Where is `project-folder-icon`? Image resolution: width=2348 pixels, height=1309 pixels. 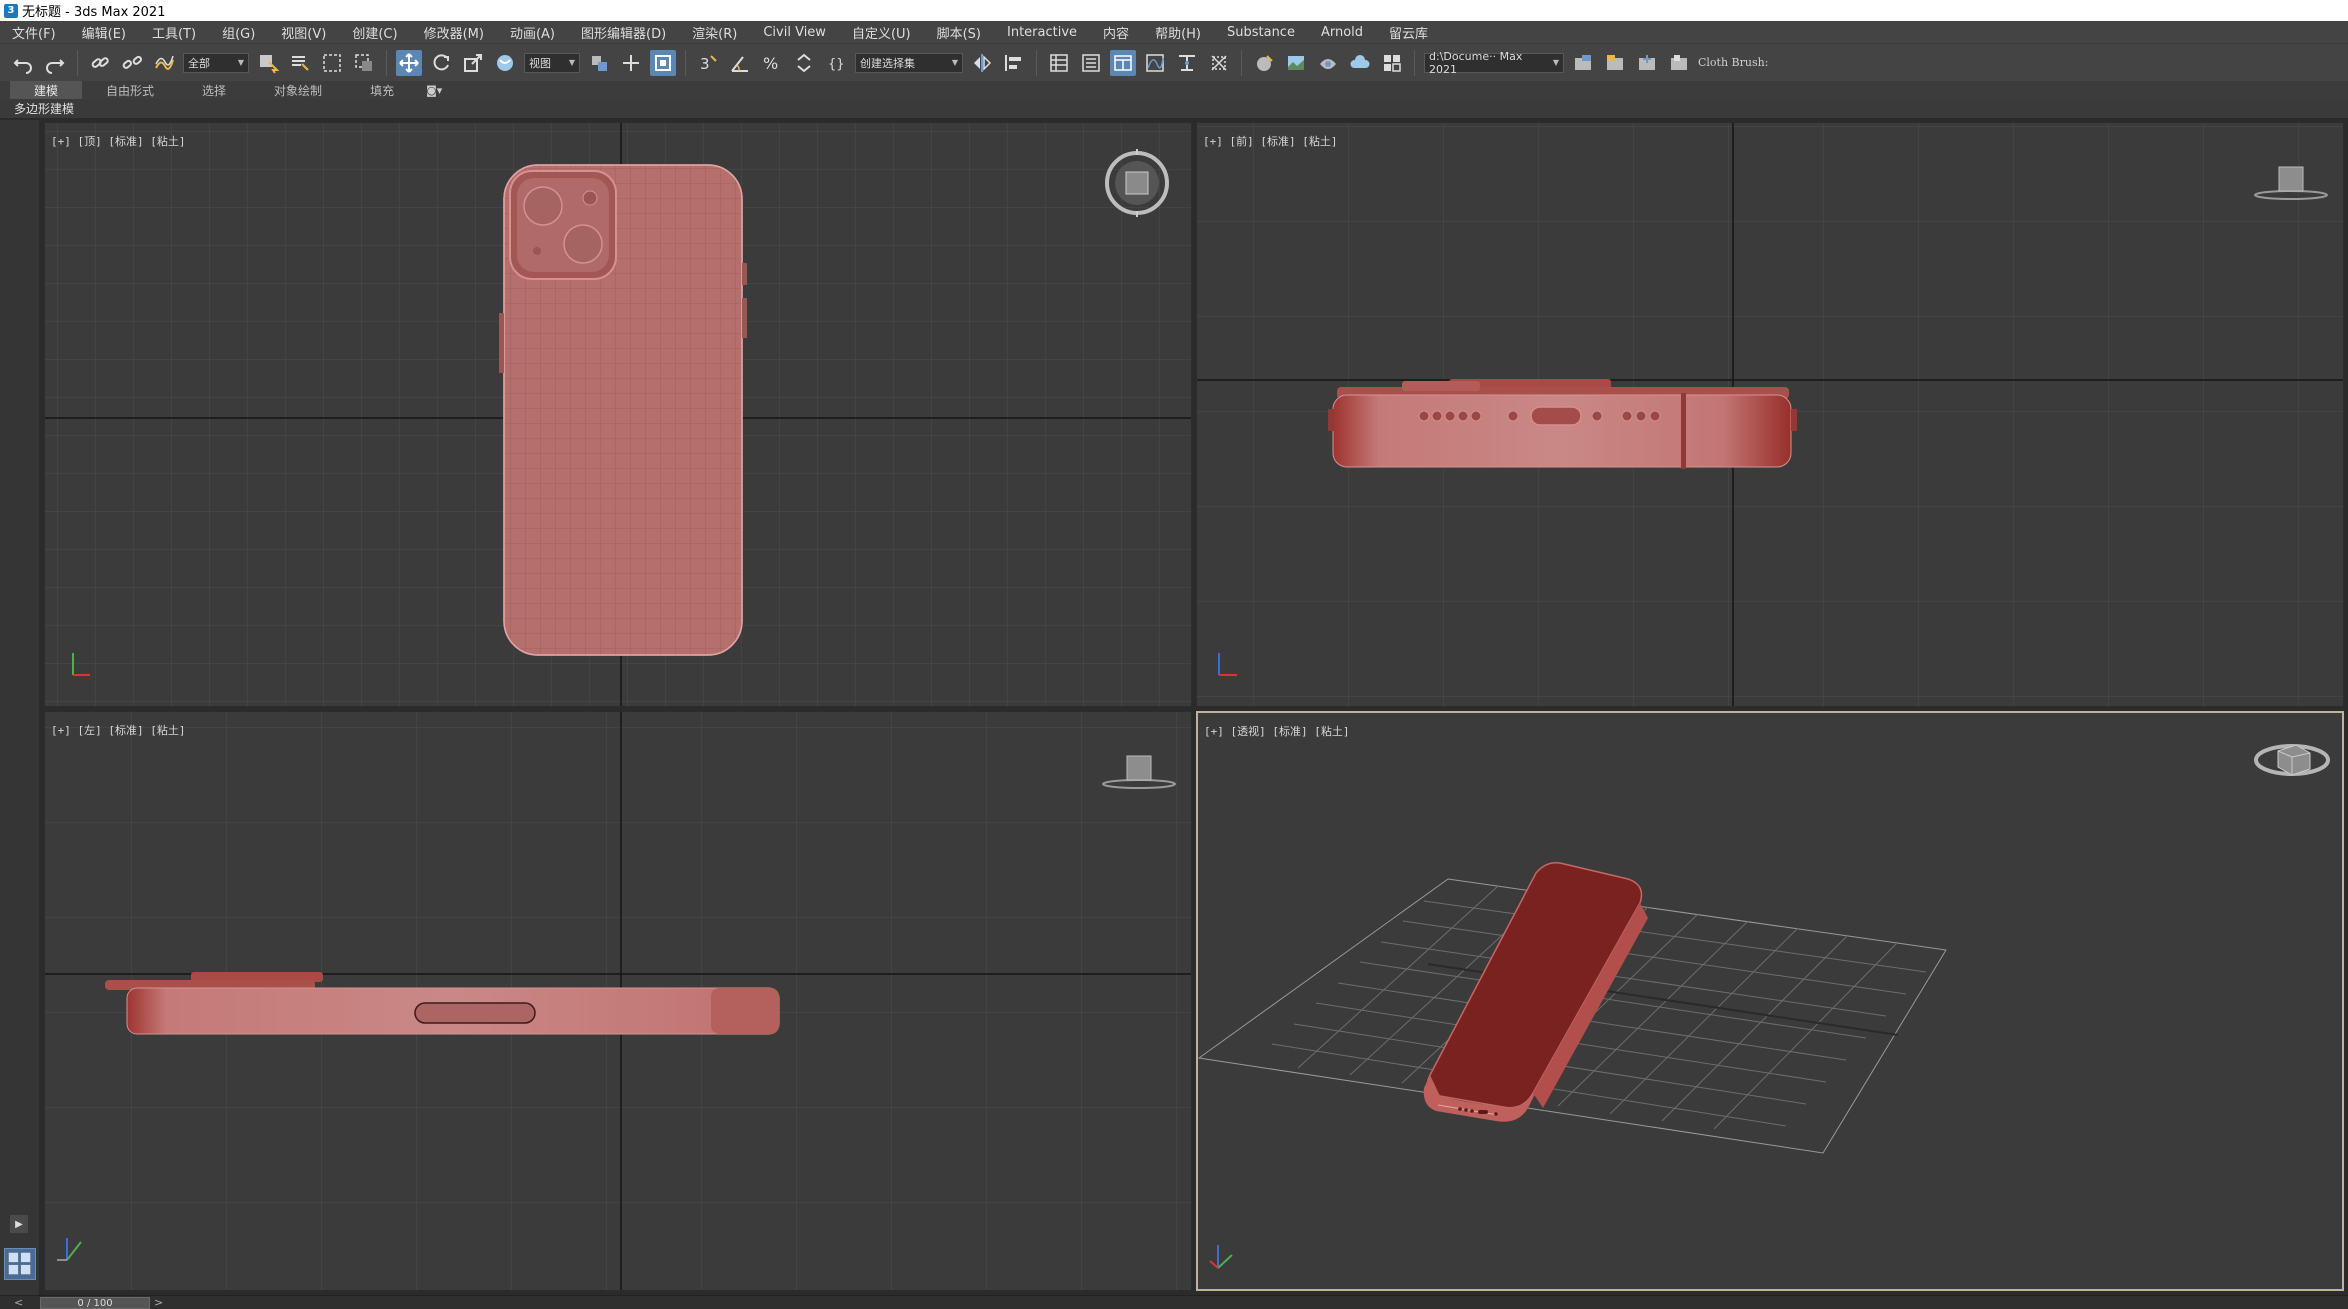
project-folder-icon is located at coordinates (1583, 63).